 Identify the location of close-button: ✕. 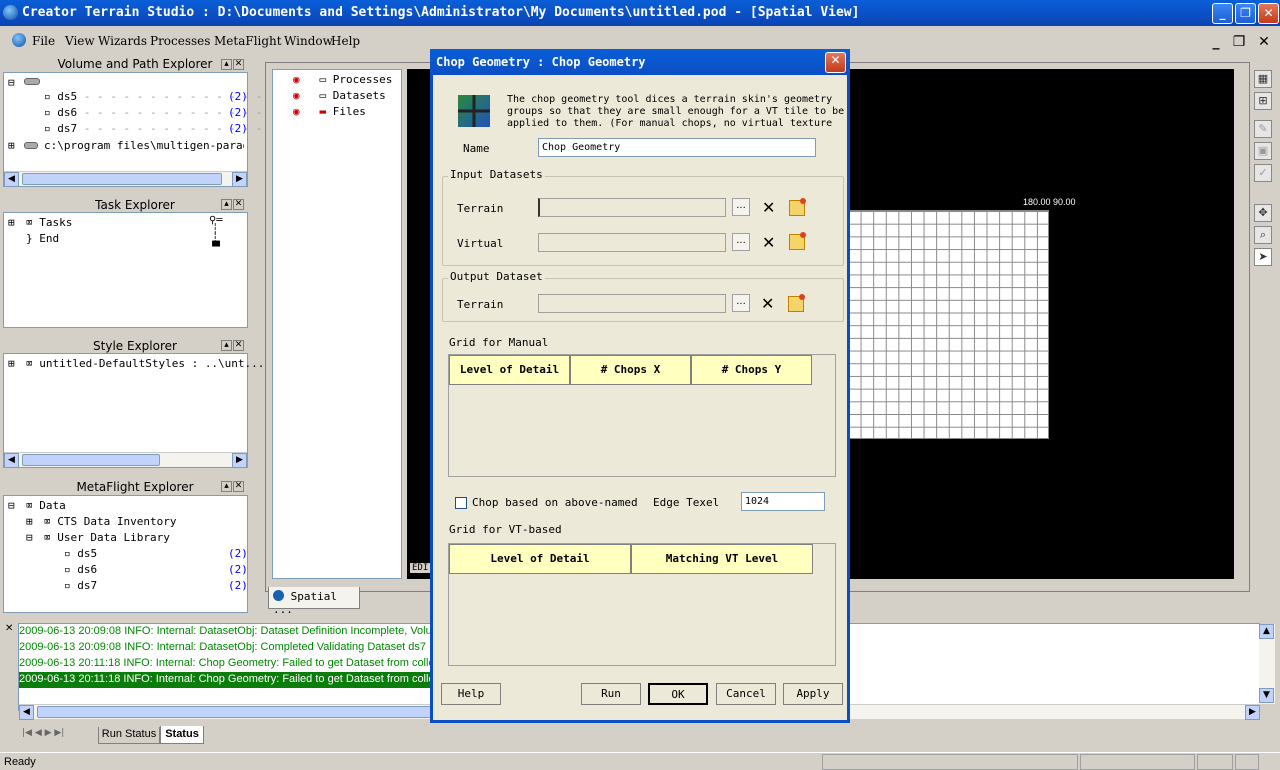
(1268, 13).